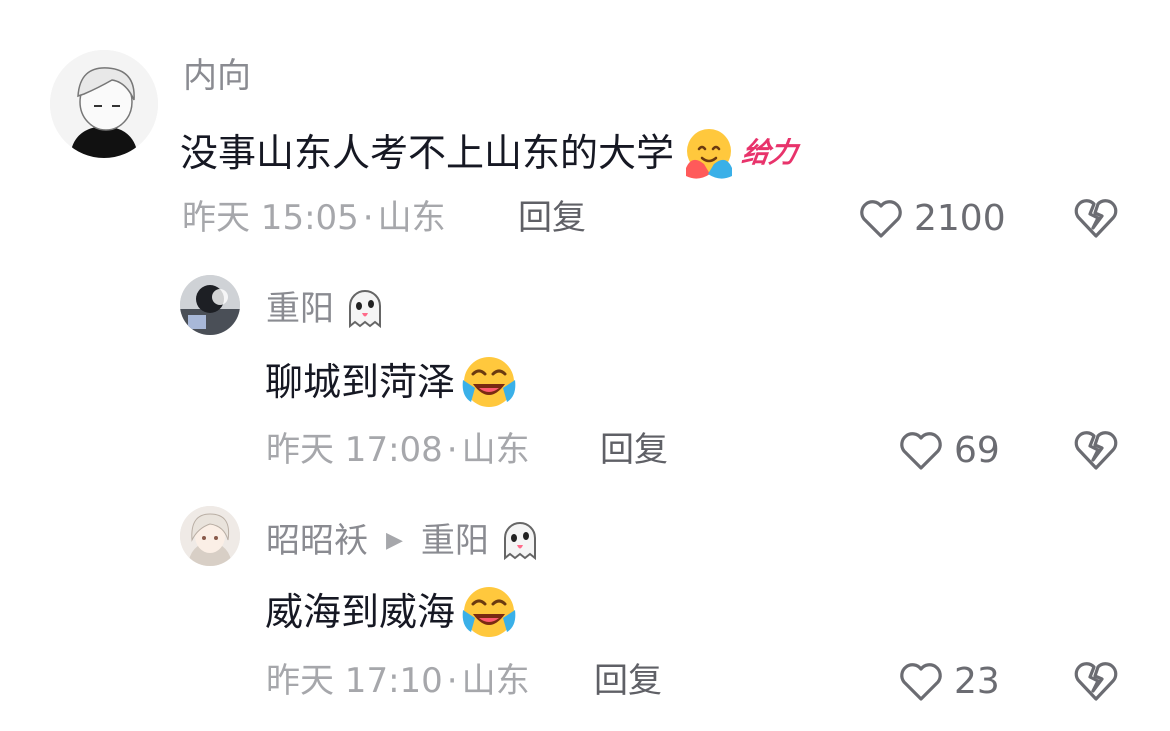  Describe the element at coordinates (360, 382) in the screenshot. I see `comment-body: 聊城到菏泽` at that location.